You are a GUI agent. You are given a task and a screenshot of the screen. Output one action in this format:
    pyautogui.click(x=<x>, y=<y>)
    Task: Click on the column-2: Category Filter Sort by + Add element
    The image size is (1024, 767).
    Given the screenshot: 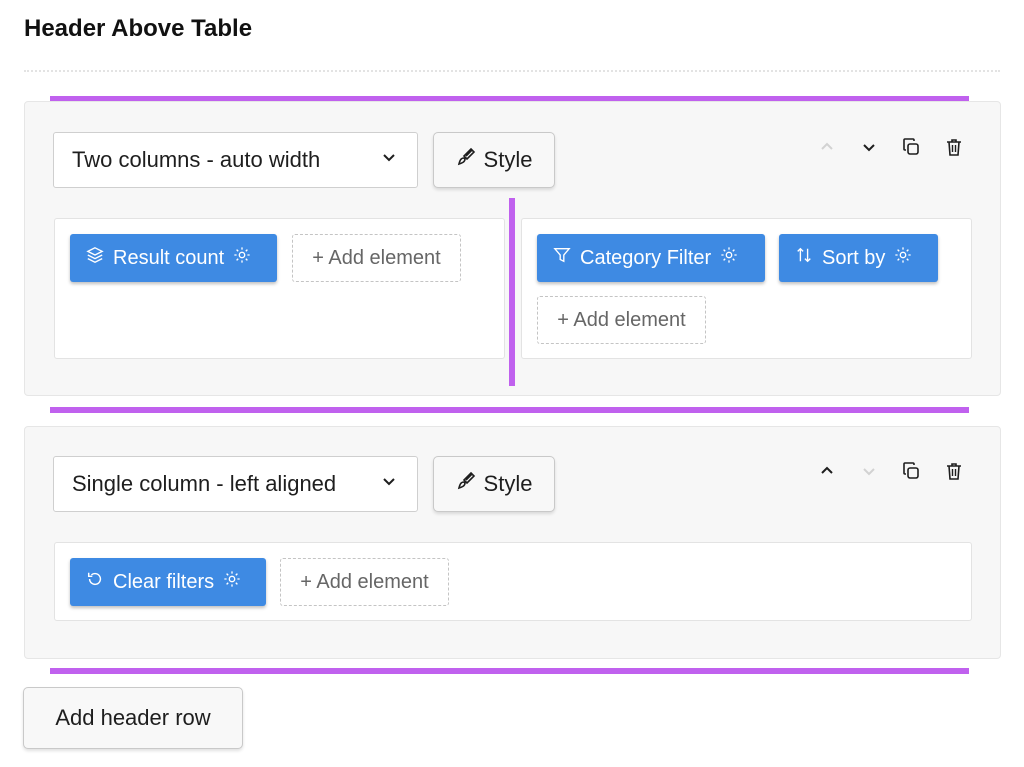 What is the action you would take?
    pyautogui.click(x=746, y=288)
    